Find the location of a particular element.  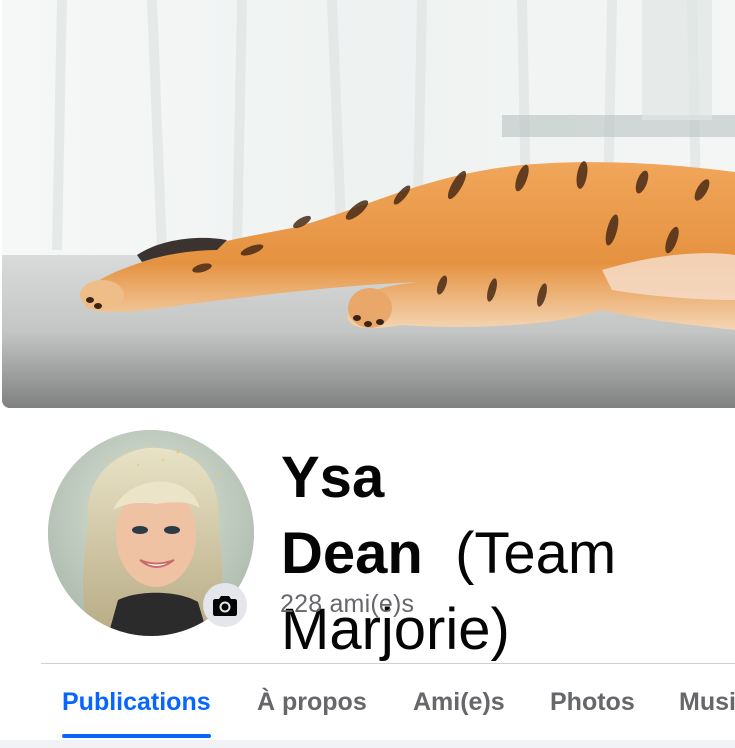

tab-photos: Photos is located at coordinates (592, 702).